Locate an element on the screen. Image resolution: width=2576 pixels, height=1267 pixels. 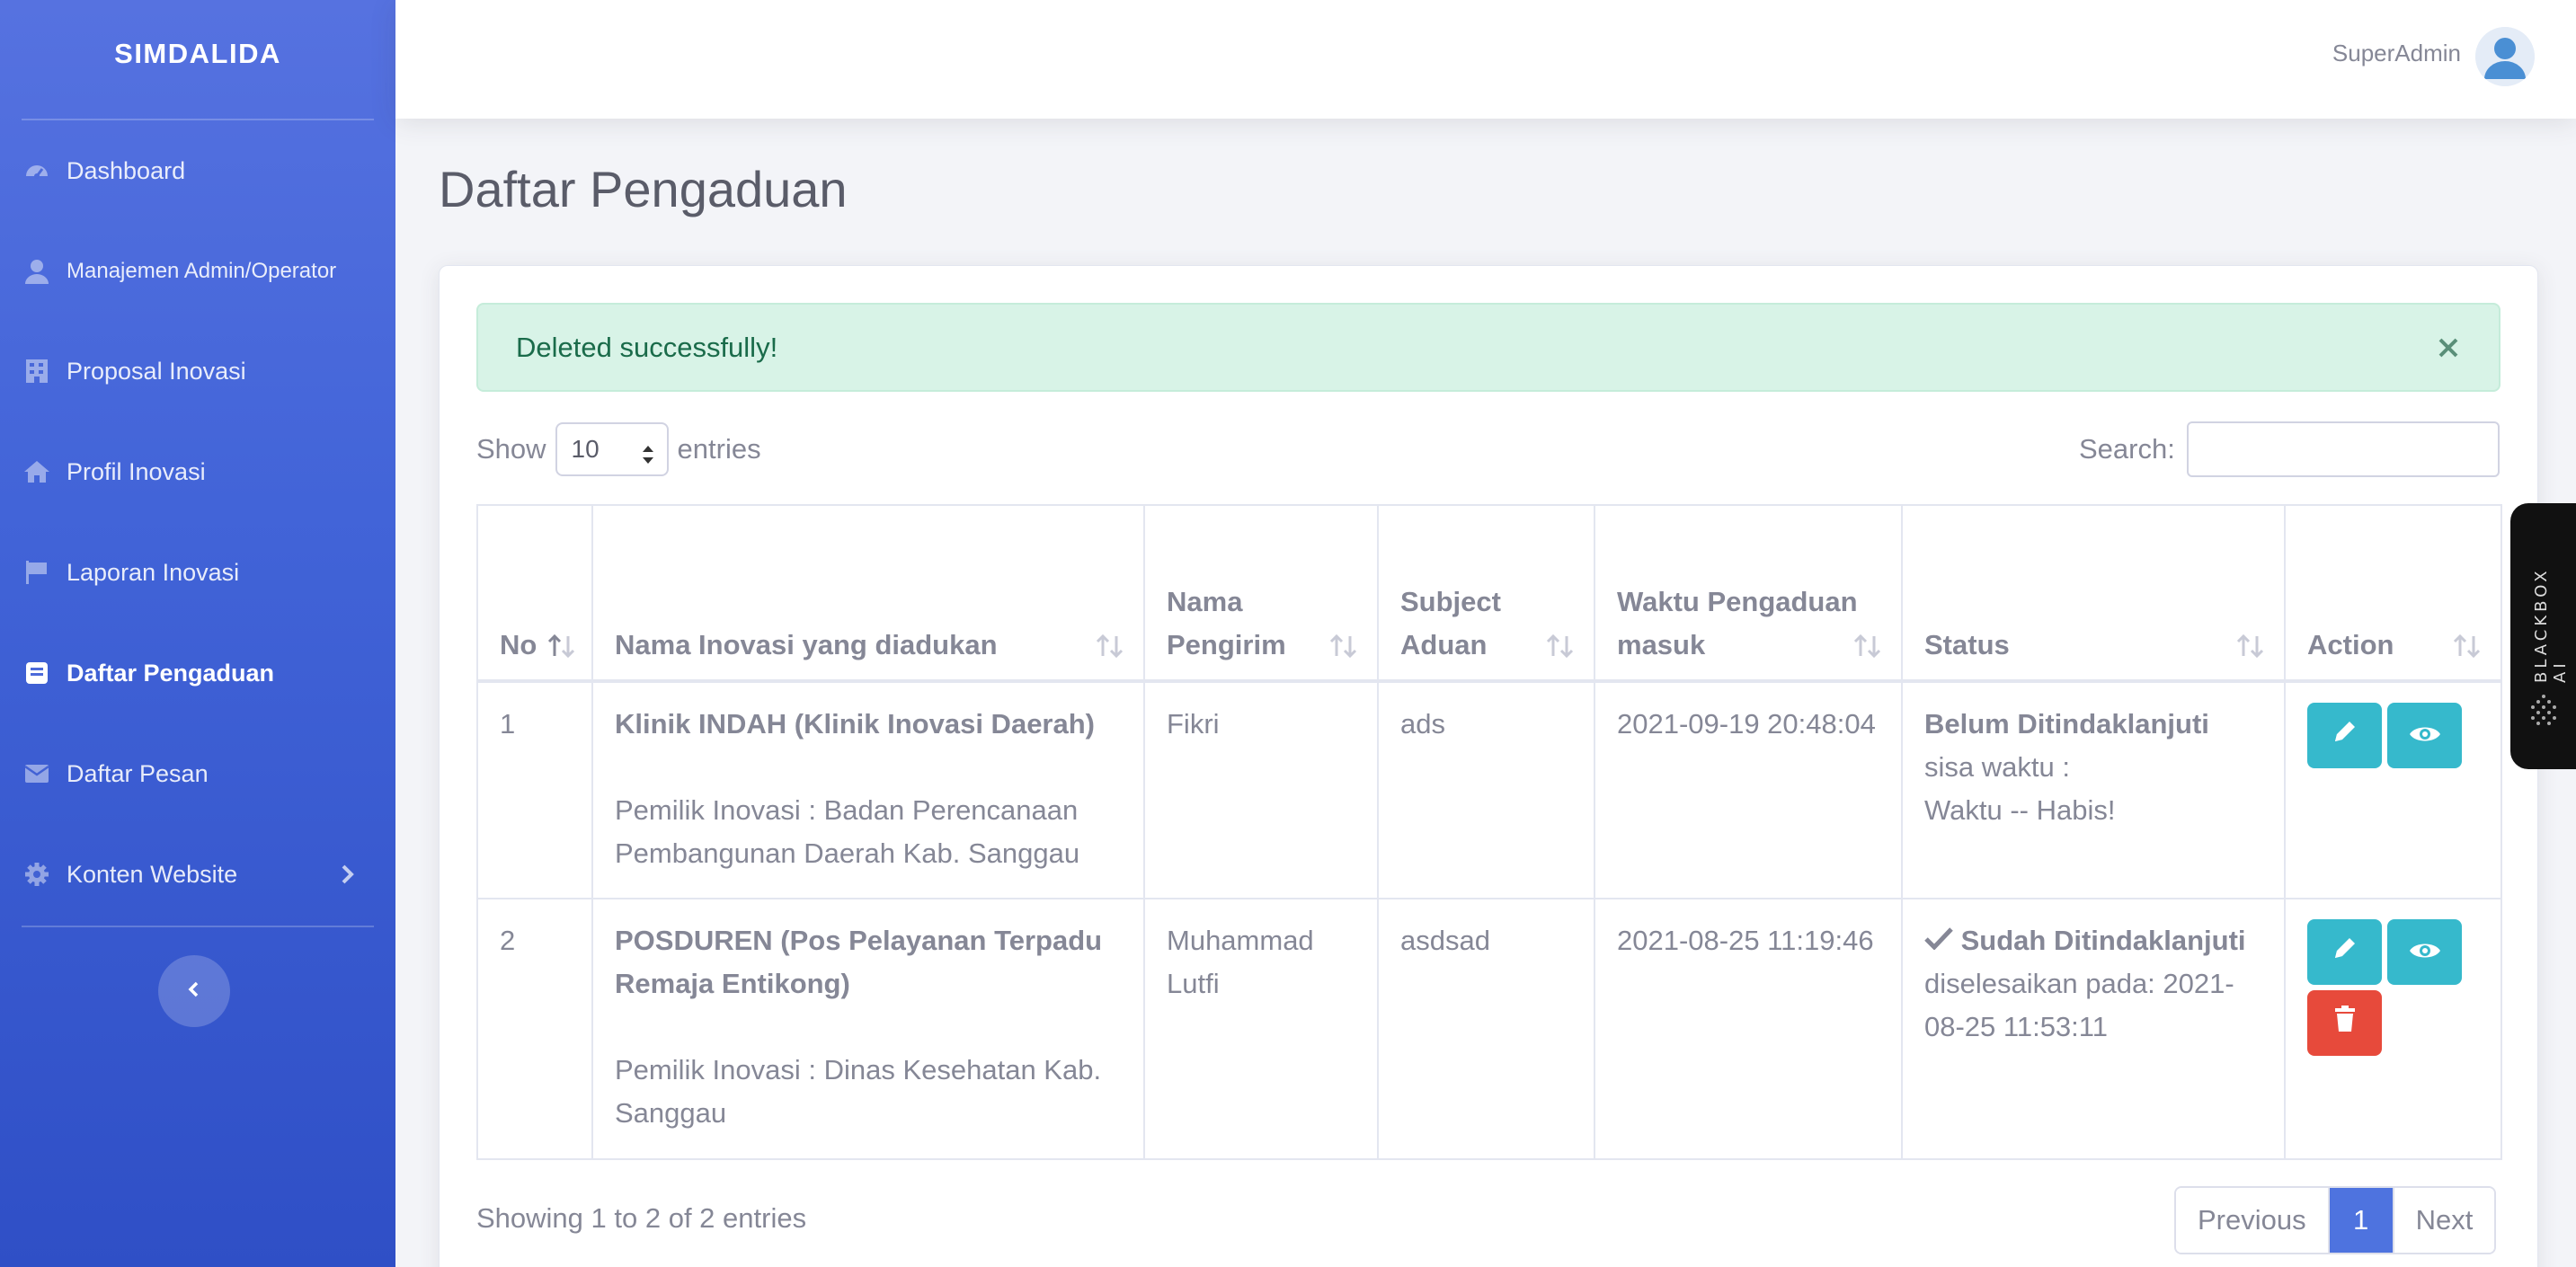
sidebar-item-laporan: Laporan Inovasi is located at coordinates (197, 572).